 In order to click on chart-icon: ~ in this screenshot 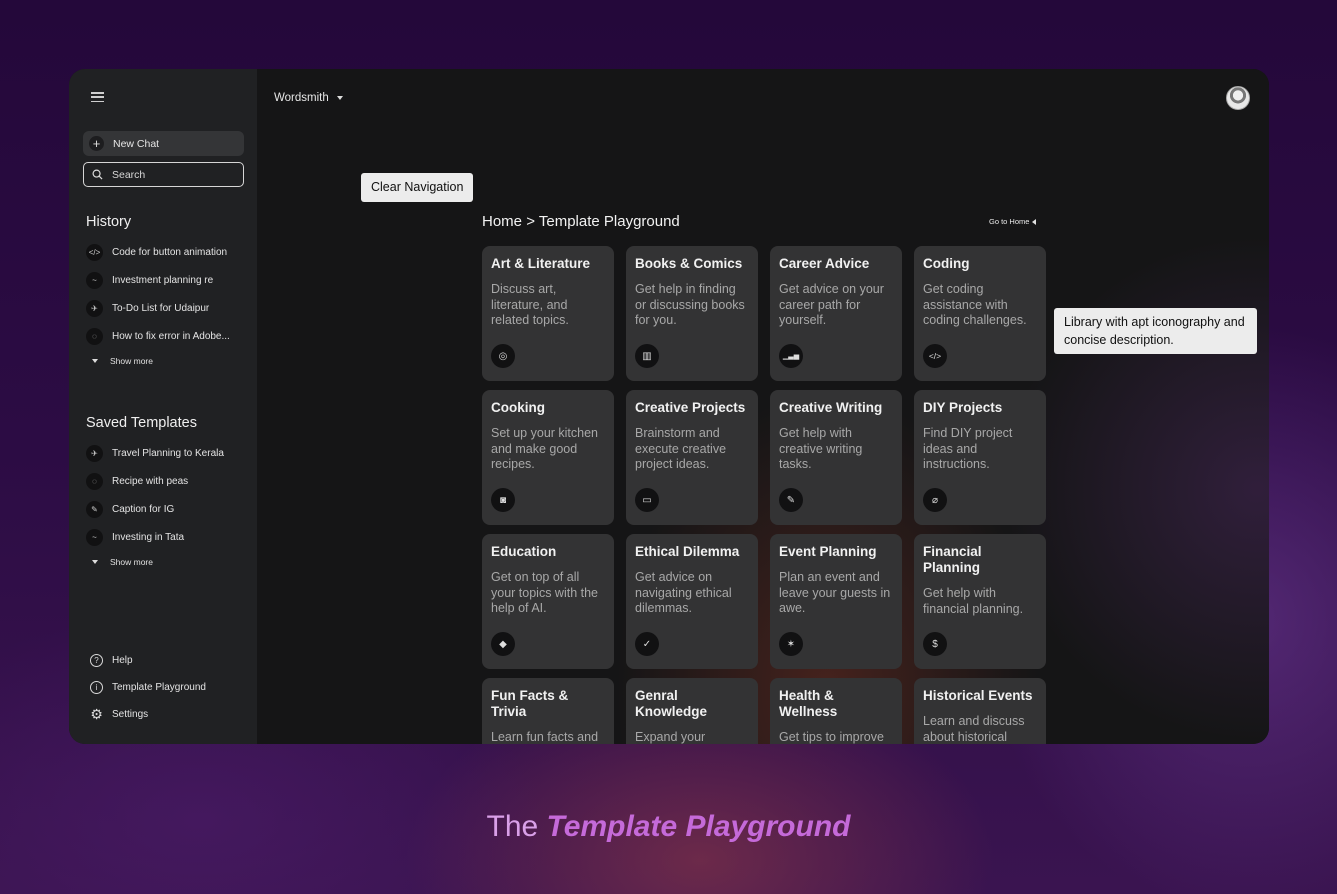, I will do `click(94, 280)`.